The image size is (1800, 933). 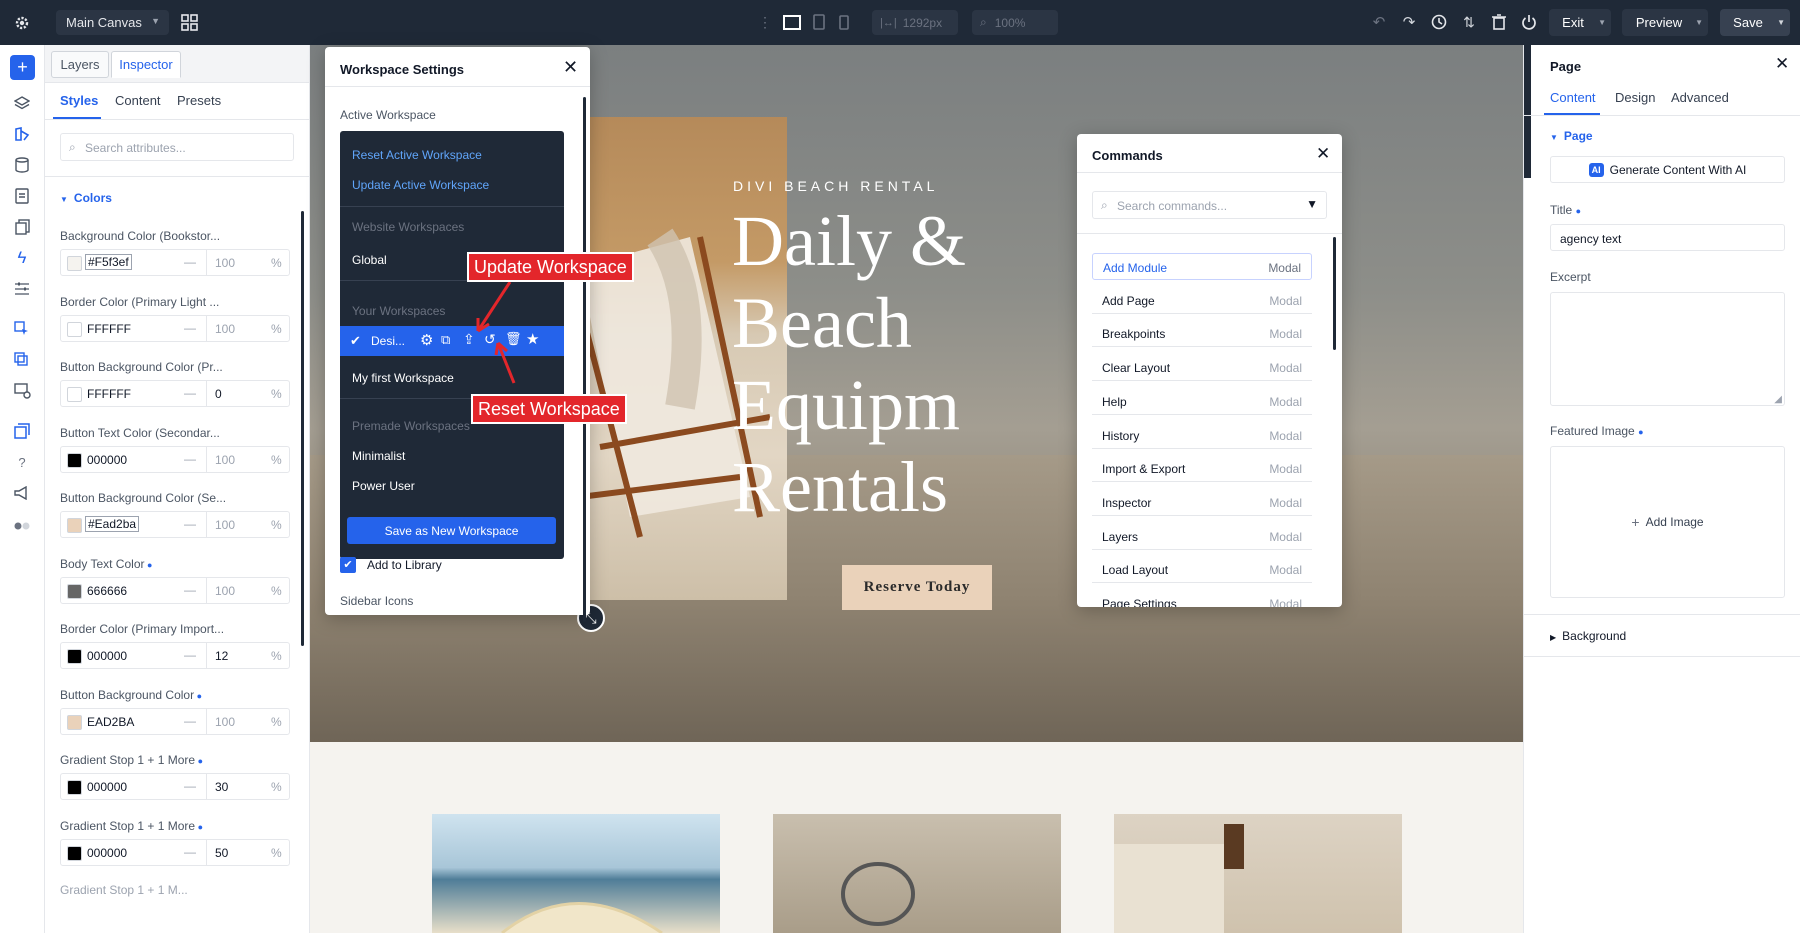 I want to click on caret-right-icon: ▶, so click(x=1553, y=637).